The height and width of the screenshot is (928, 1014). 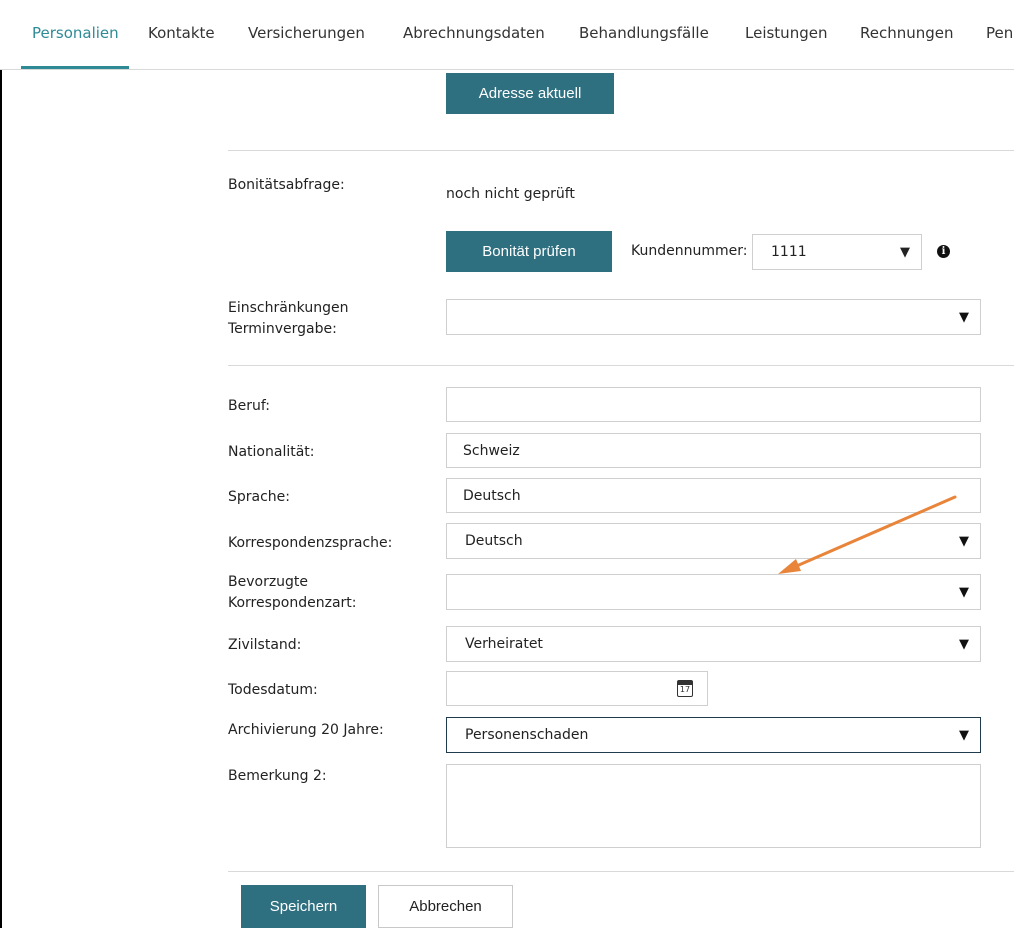 What do you see at coordinates (713, 806) in the screenshot?
I see `remark-textarea` at bounding box center [713, 806].